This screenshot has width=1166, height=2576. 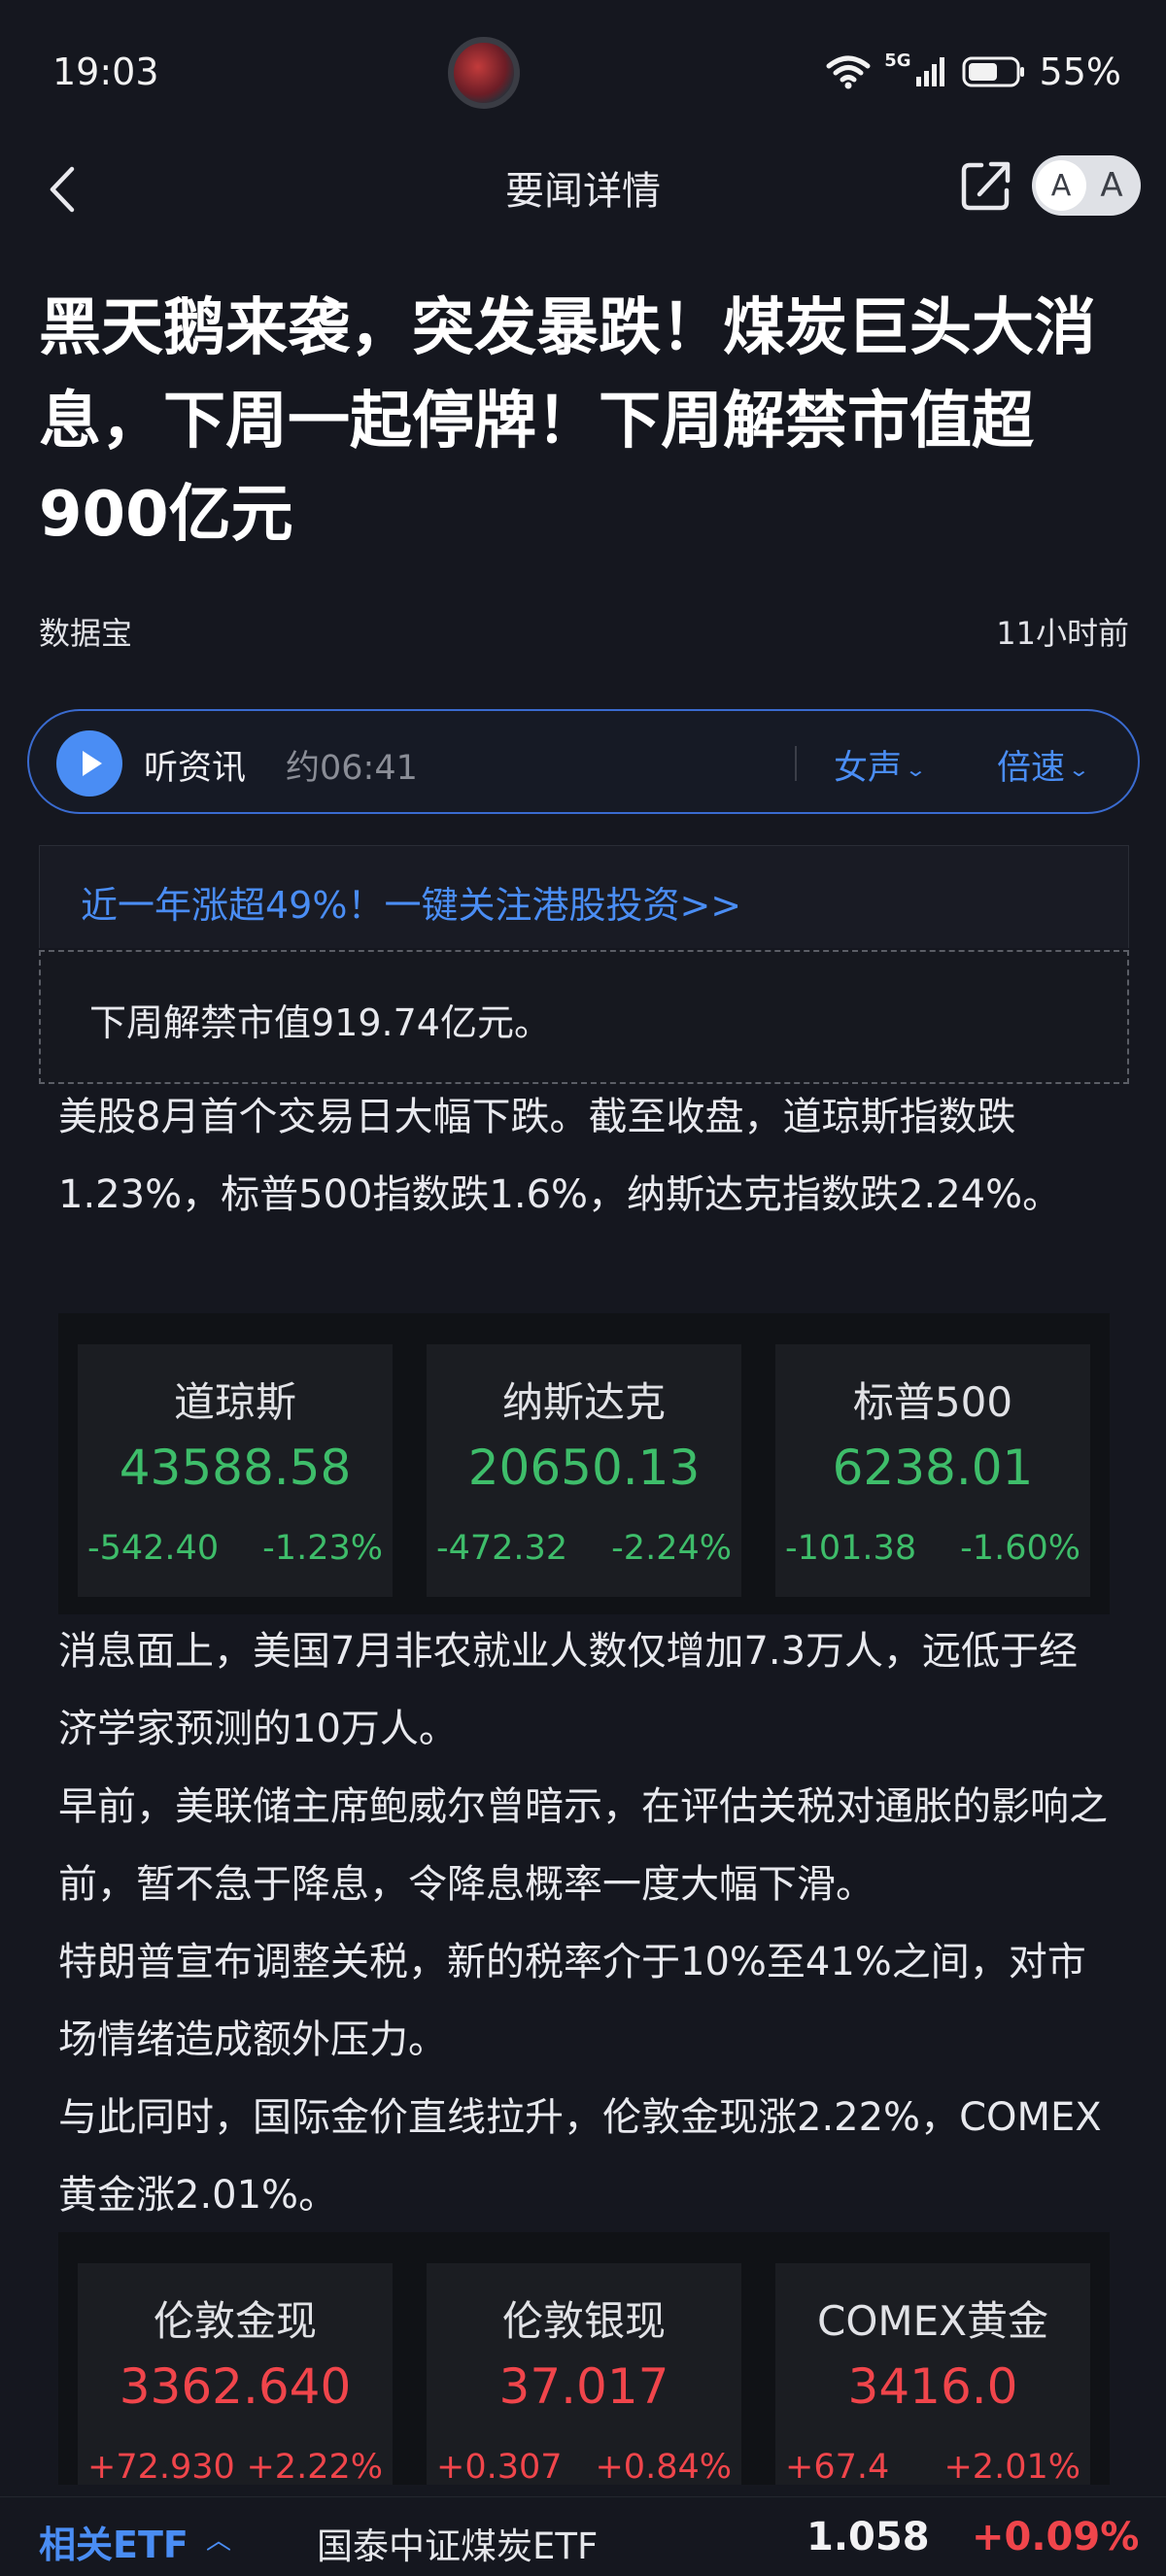 What do you see at coordinates (502, 1548) in the screenshot?
I see `index-change: -472.32` at bounding box center [502, 1548].